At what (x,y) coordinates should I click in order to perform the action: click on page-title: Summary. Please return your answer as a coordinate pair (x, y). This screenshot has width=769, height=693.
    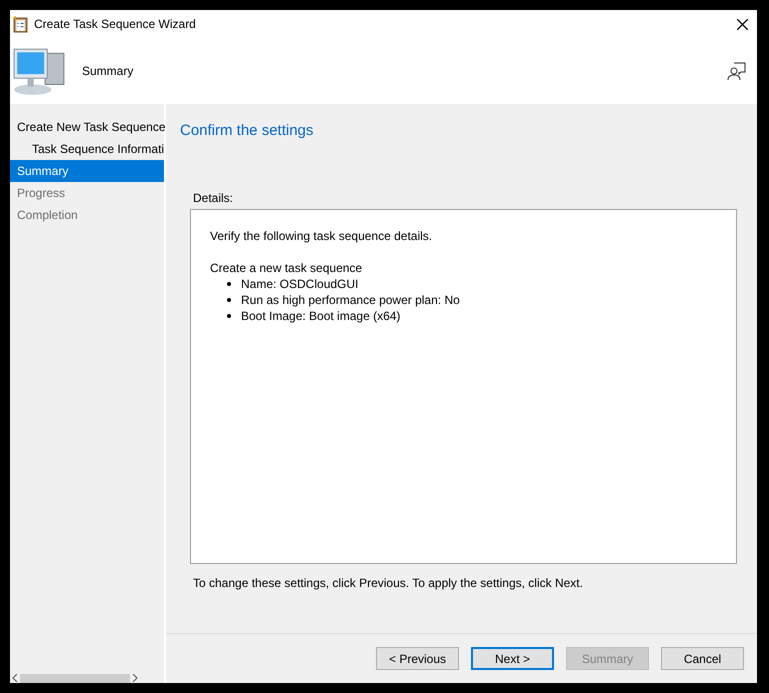
    Looking at the image, I should click on (108, 71).